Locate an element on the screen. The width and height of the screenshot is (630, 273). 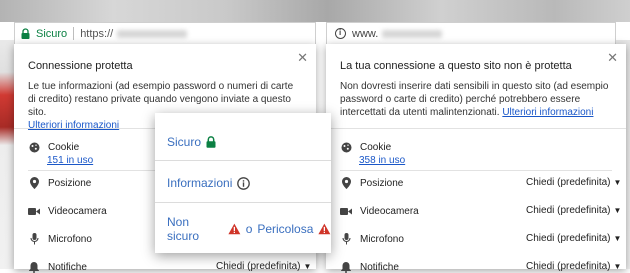
url-scheme: https:// is located at coordinates (96, 34).